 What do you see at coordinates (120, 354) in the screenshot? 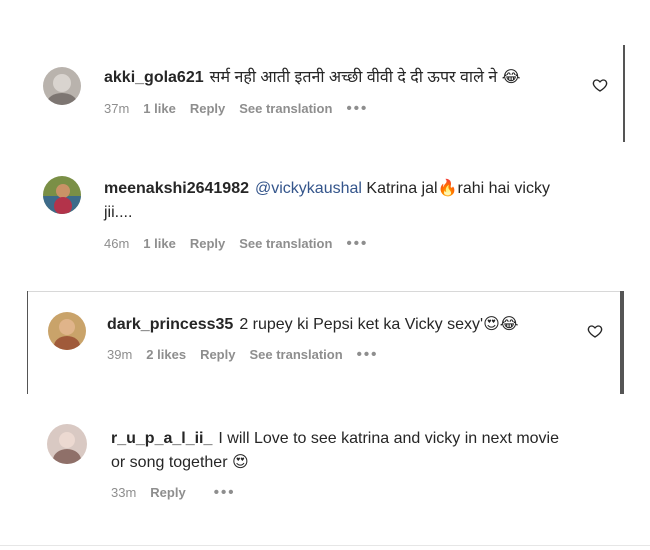
I see `comment-time: 39m` at bounding box center [120, 354].